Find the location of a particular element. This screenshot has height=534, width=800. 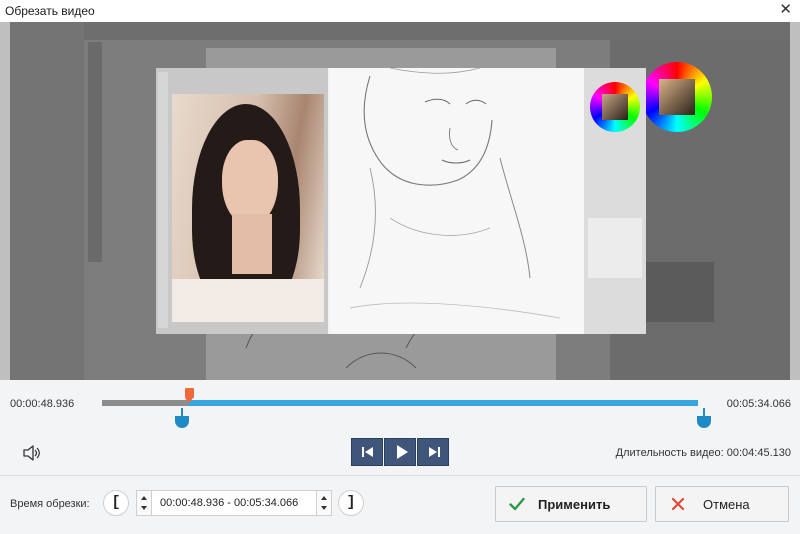

overlay-reference-panel is located at coordinates (242, 201).